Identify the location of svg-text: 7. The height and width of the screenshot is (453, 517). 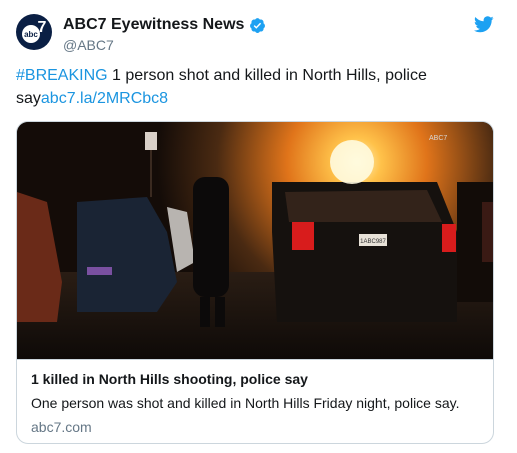
(42, 27).